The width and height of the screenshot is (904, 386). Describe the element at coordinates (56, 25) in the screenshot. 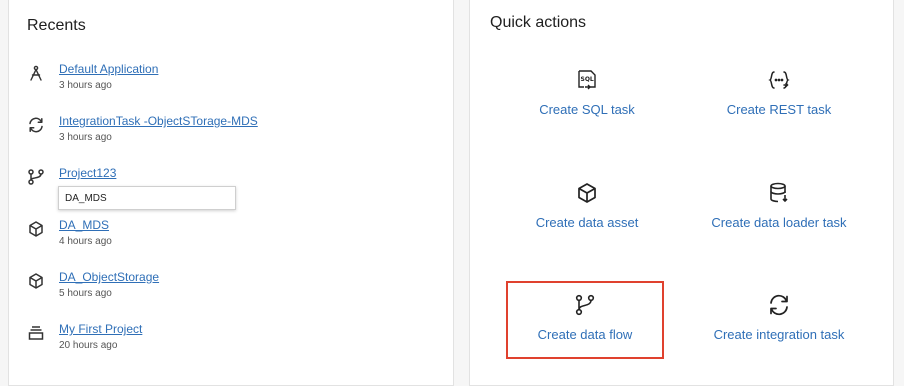

I see `recents-title: Recents` at that location.